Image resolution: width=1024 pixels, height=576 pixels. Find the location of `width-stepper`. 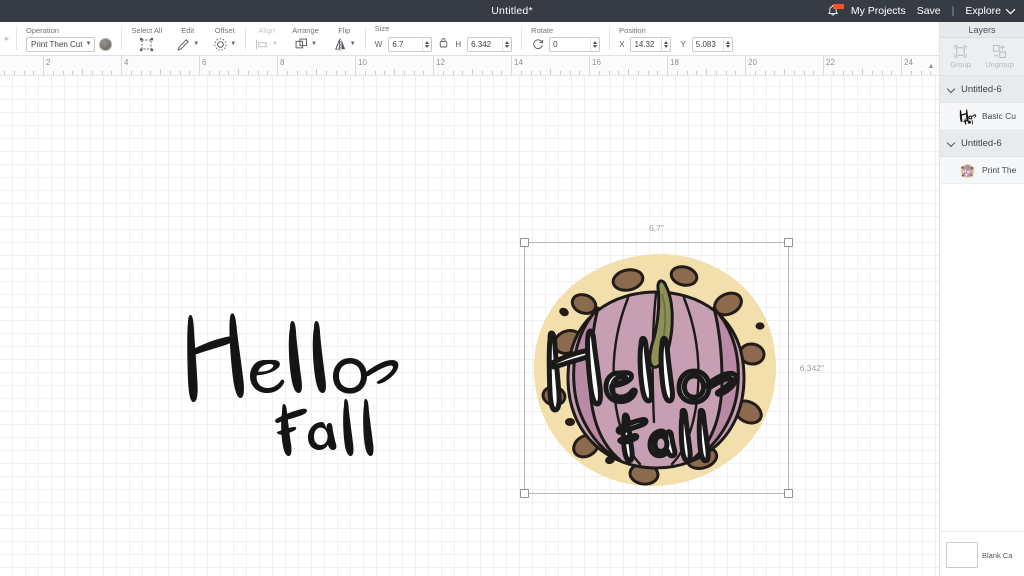

width-stepper is located at coordinates (426, 44).